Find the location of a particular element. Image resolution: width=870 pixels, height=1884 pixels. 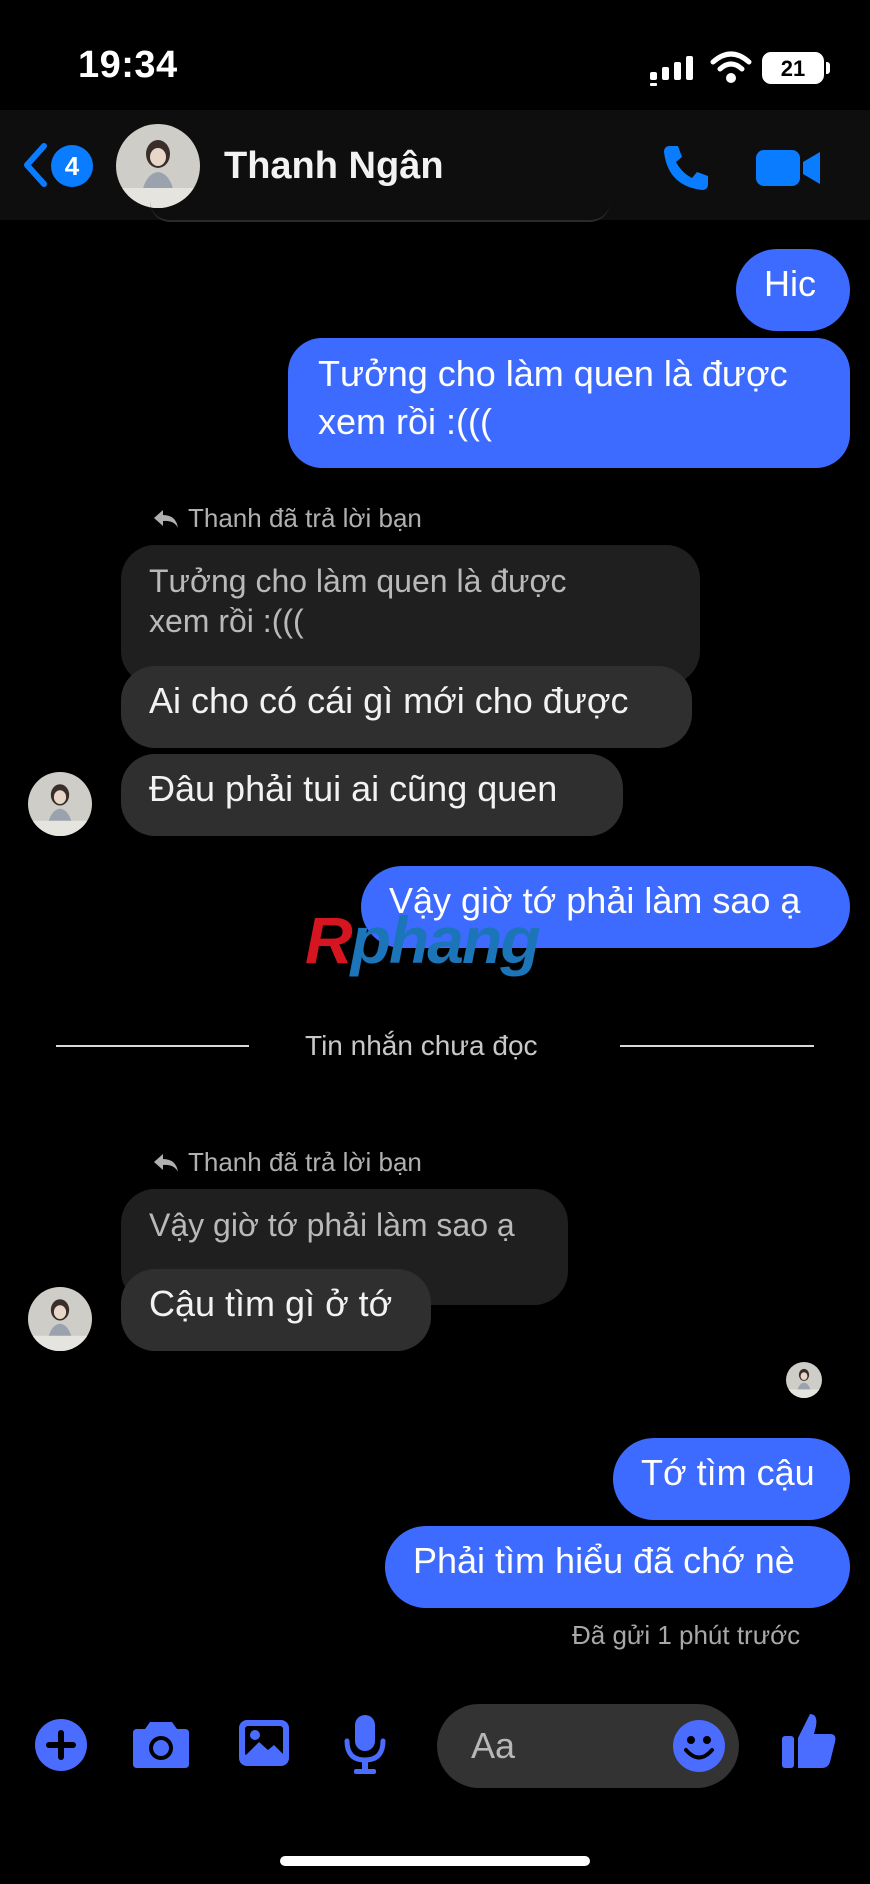

wifi-icon is located at coordinates (731, 67).